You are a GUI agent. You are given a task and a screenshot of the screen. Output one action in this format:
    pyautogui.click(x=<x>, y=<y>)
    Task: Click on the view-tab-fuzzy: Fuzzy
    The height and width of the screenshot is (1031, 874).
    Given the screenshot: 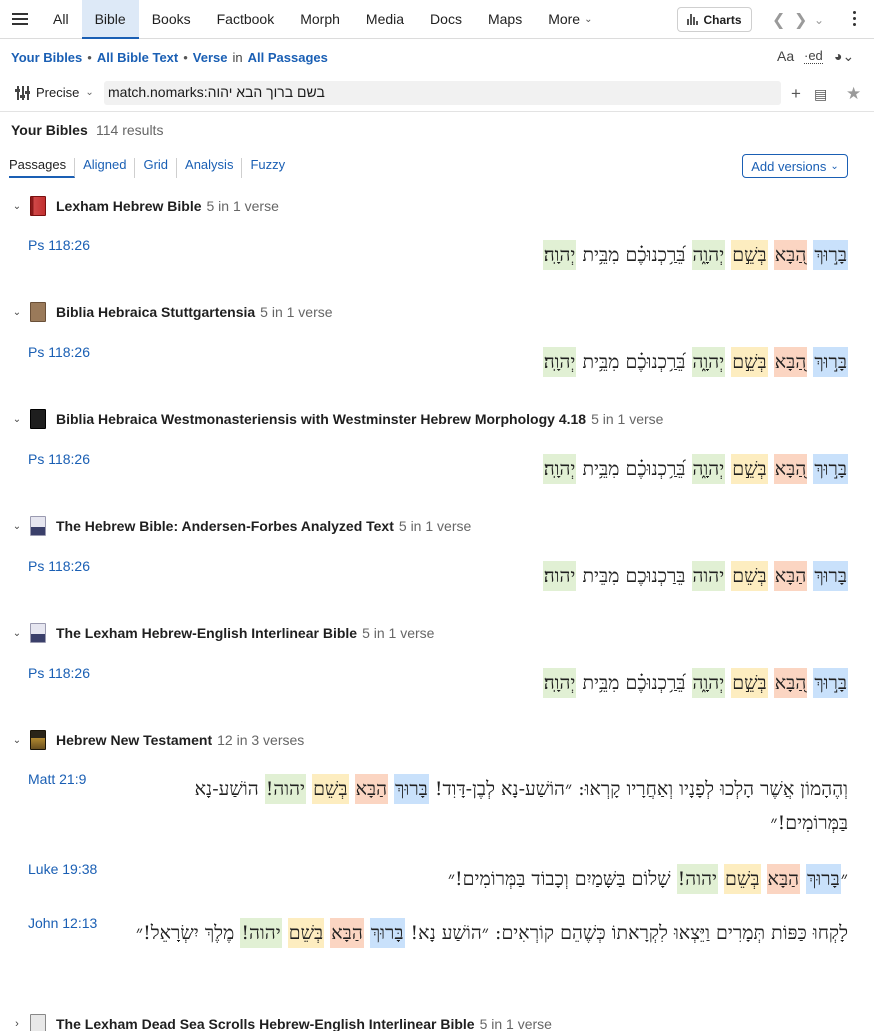 What is the action you would take?
    pyautogui.click(x=267, y=168)
    